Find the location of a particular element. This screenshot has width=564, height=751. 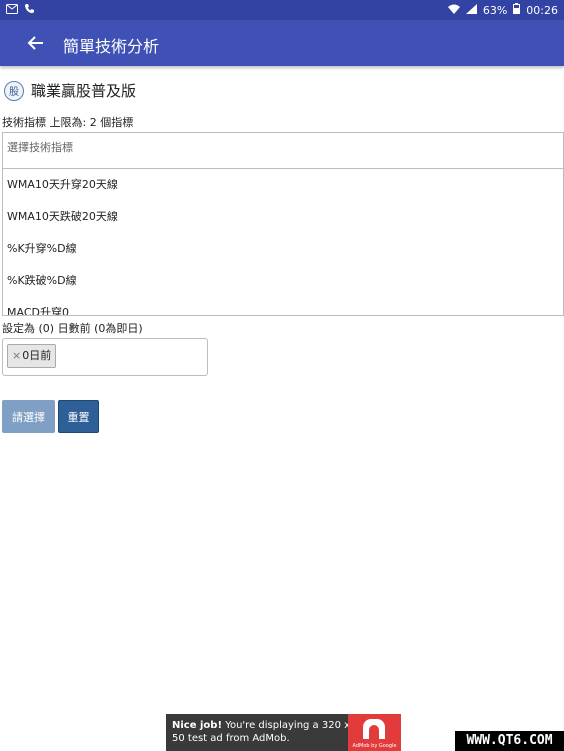

select-button: 請選擇 is located at coordinates (28, 416).